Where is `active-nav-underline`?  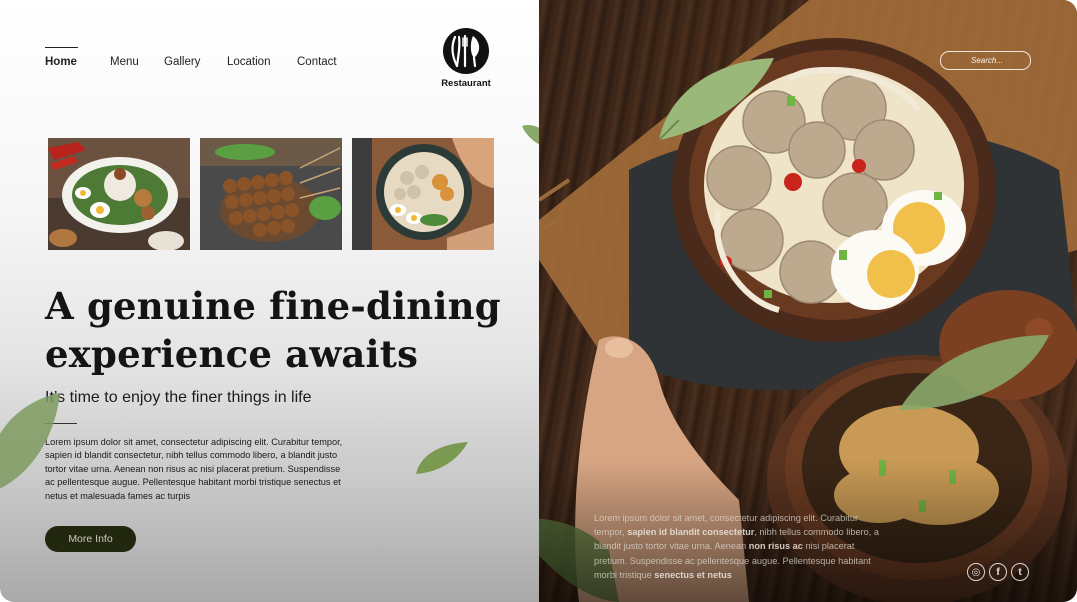 active-nav-underline is located at coordinates (61, 47).